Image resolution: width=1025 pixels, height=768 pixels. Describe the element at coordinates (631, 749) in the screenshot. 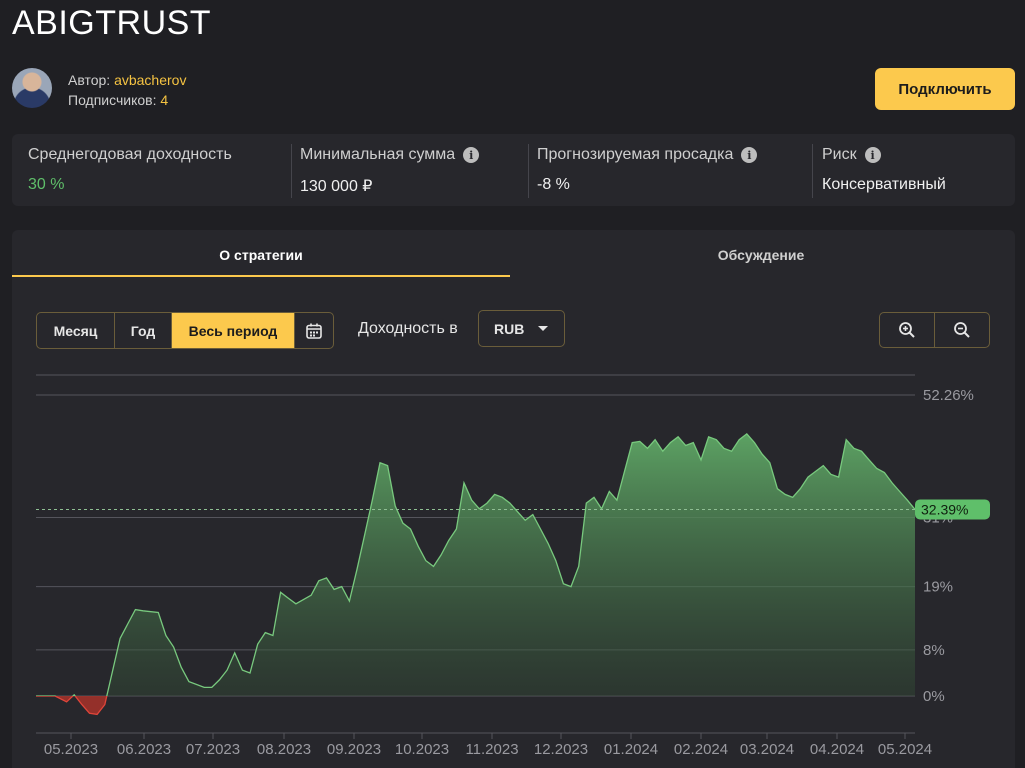

I see `x-tick-label: 01.2024` at that location.